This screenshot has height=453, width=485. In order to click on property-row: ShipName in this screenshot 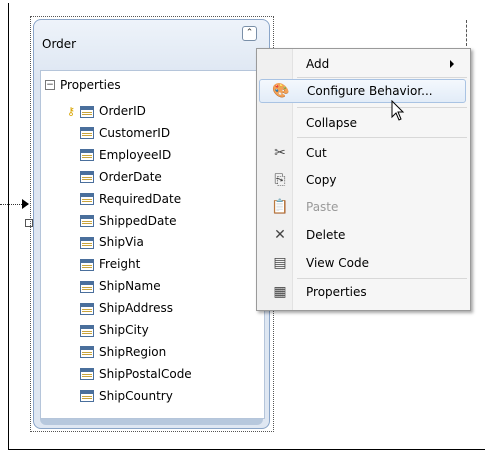, I will do `click(119, 286)`.